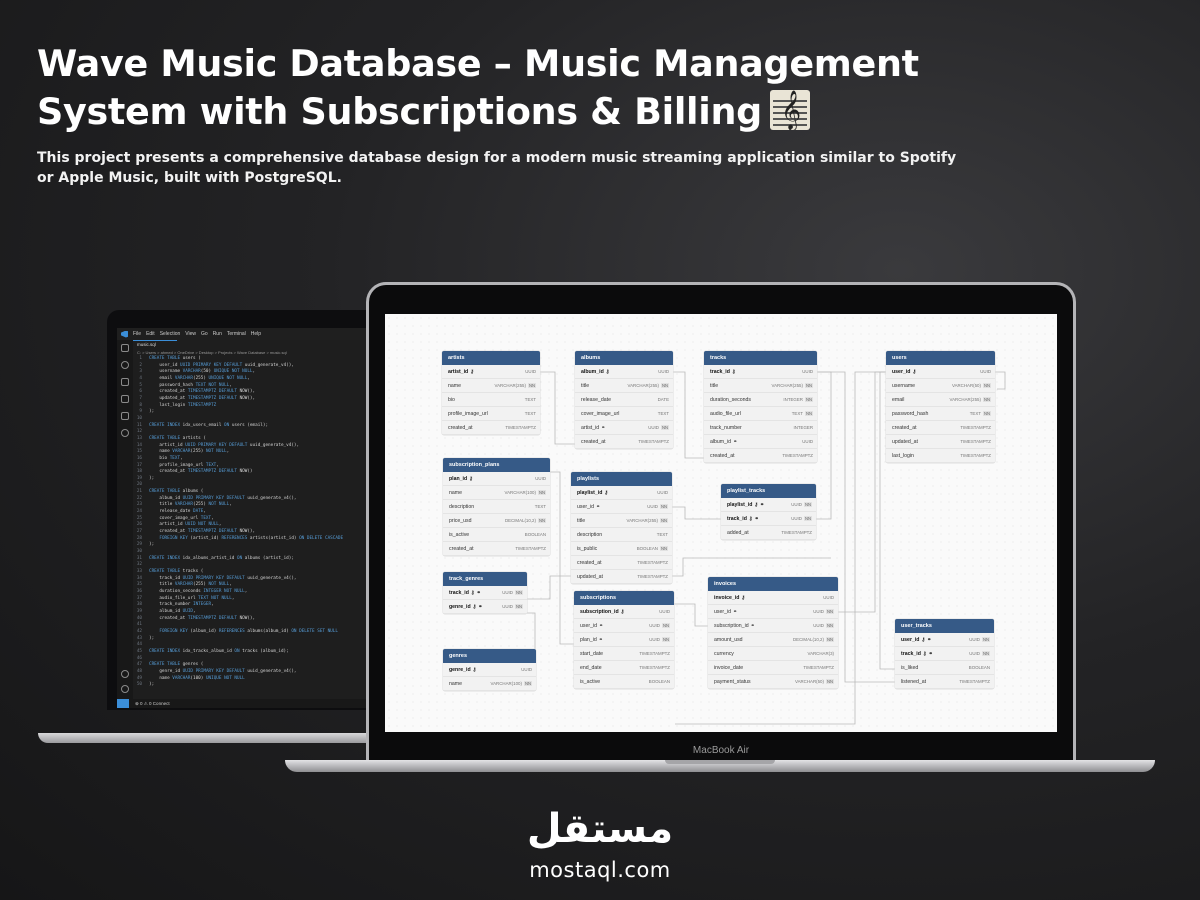 The image size is (1200, 900). I want to click on table-row: currency VARCHAR(3), so click(773, 654).